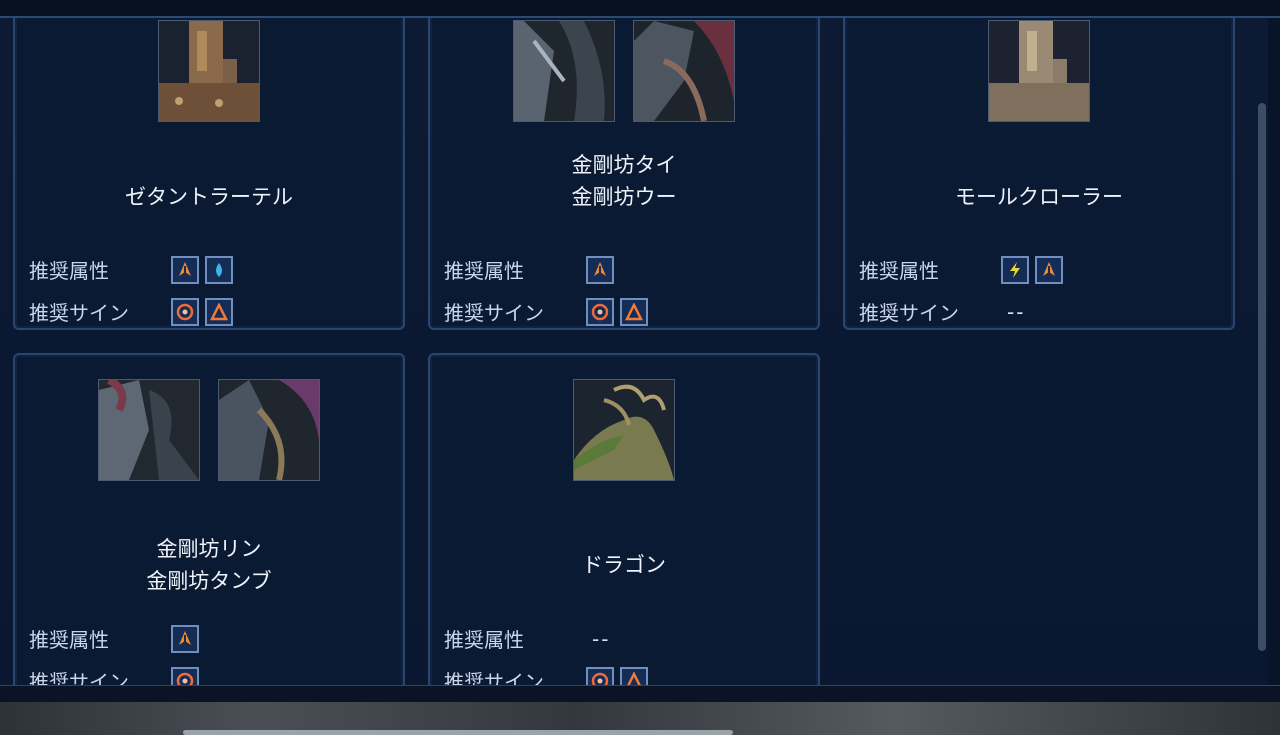 This screenshot has height=735, width=1280. I want to click on water-icon, so click(219, 269).